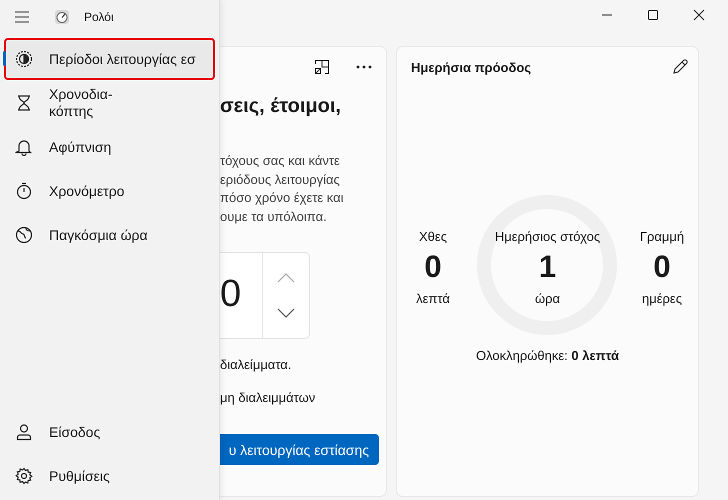 The width and height of the screenshot is (728, 500). What do you see at coordinates (274, 217) in the screenshot?
I see `description-text: ουμε τα υπόλοιπα.` at bounding box center [274, 217].